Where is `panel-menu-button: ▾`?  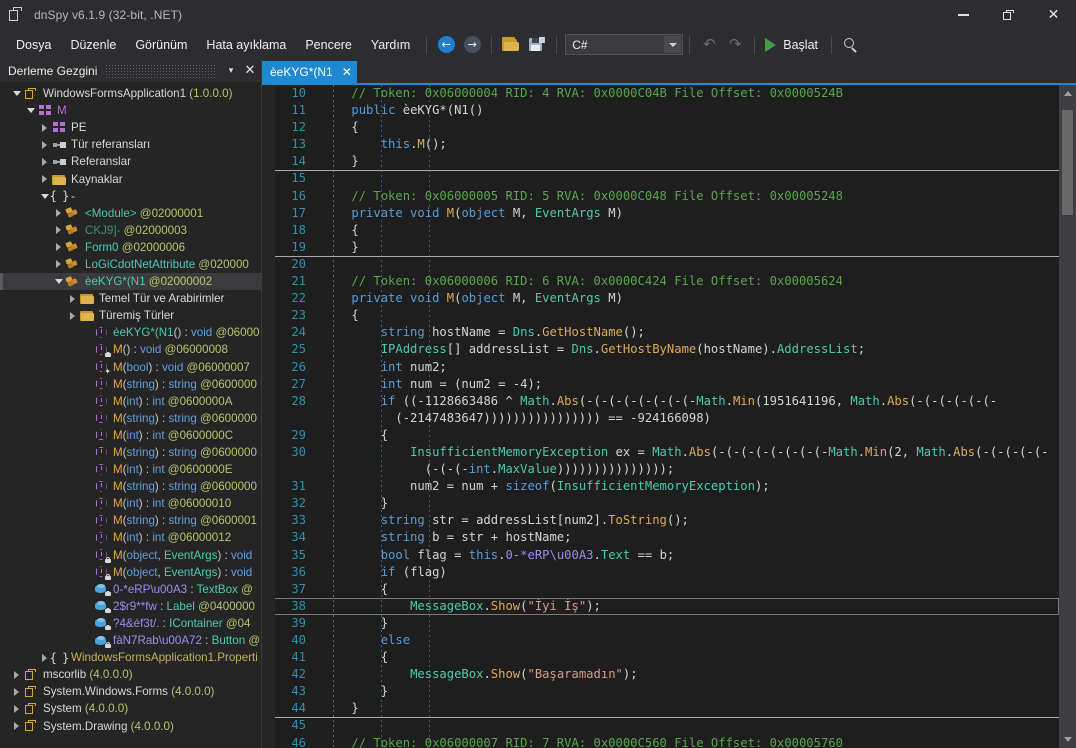 panel-menu-button: ▾ is located at coordinates (231, 71).